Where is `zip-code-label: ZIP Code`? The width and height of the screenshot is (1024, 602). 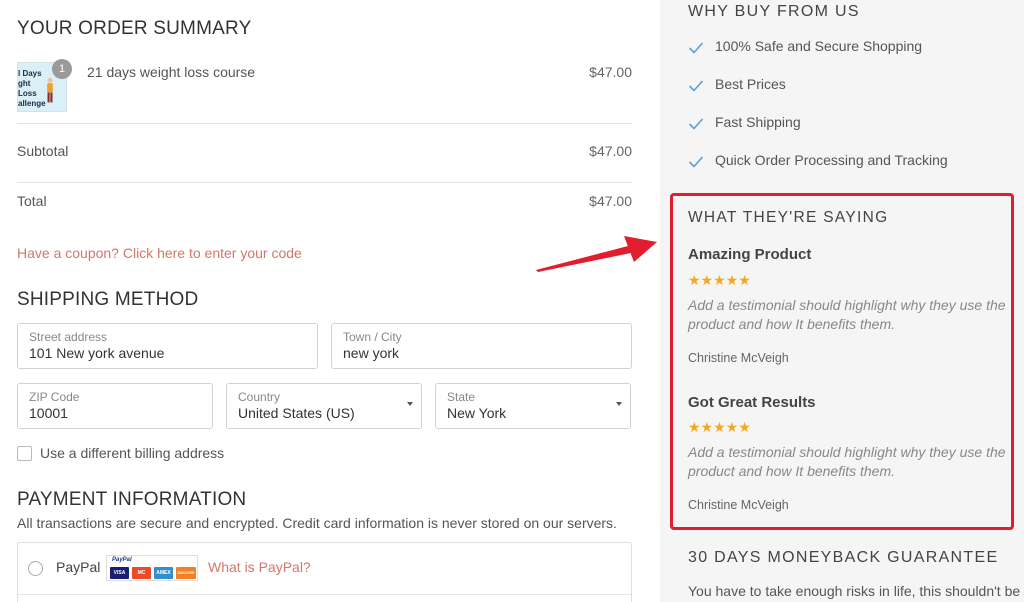
zip-code-label: ZIP Code is located at coordinates (54, 397).